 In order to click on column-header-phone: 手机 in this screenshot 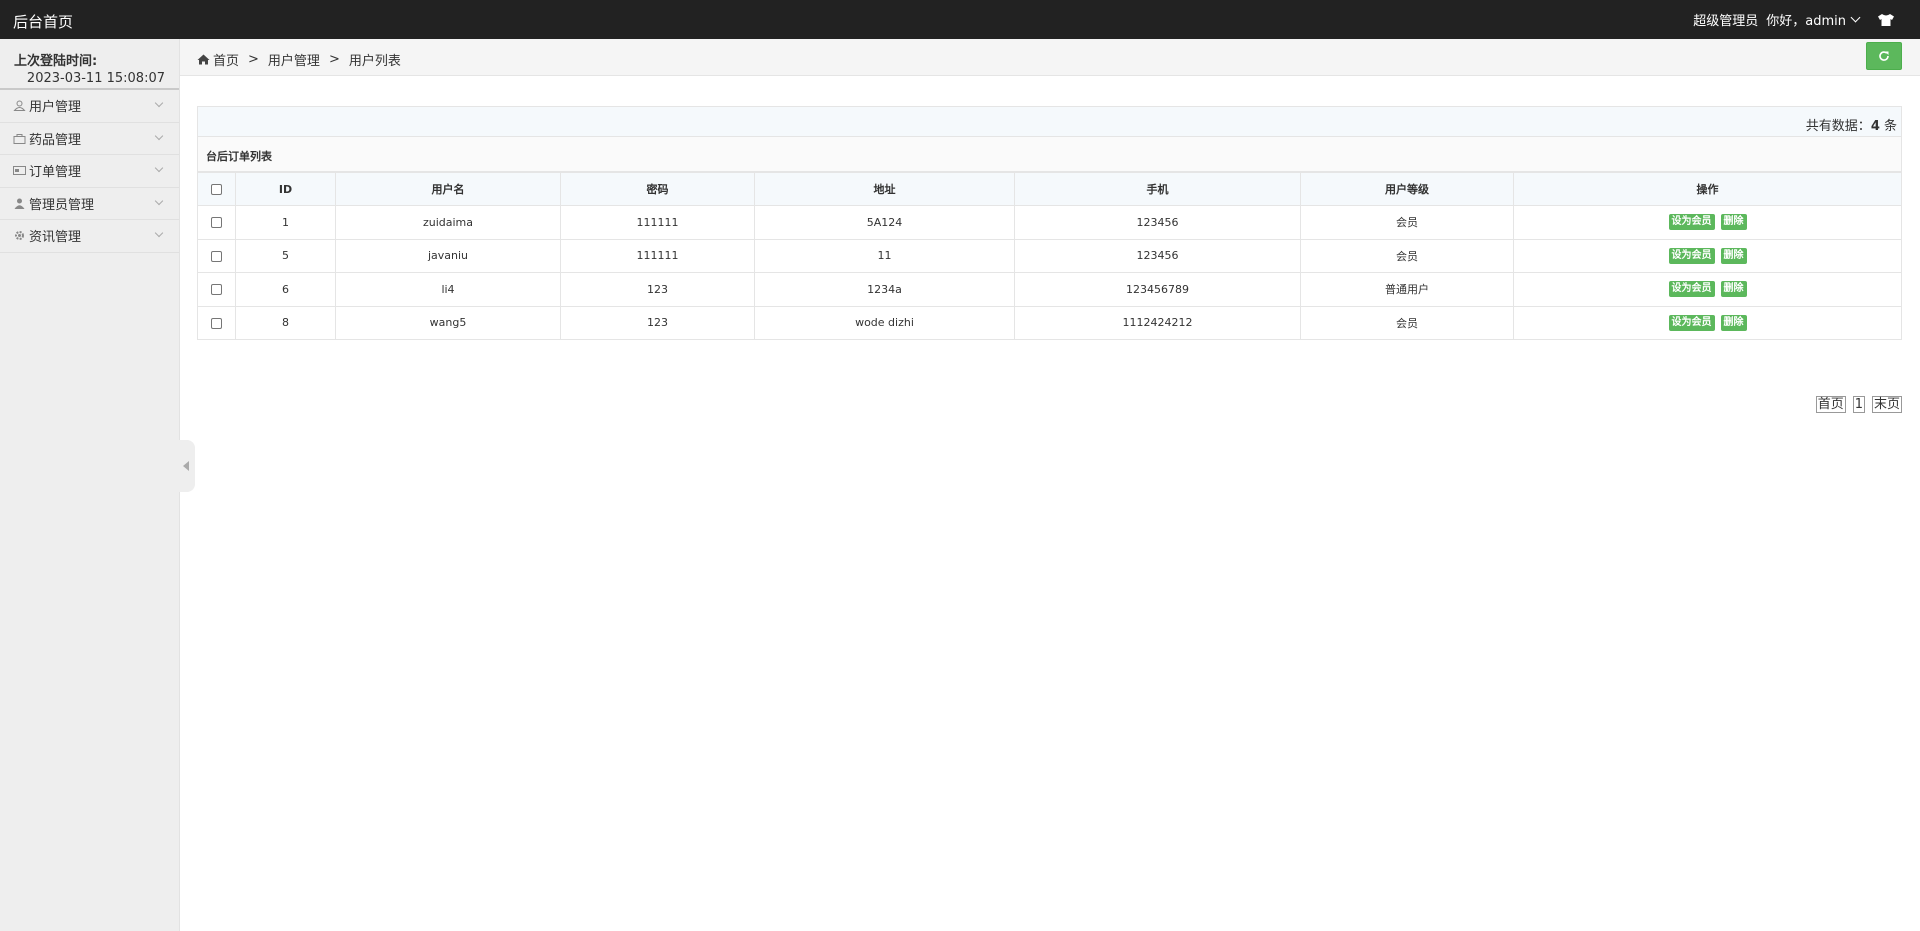, I will do `click(1157, 189)`.